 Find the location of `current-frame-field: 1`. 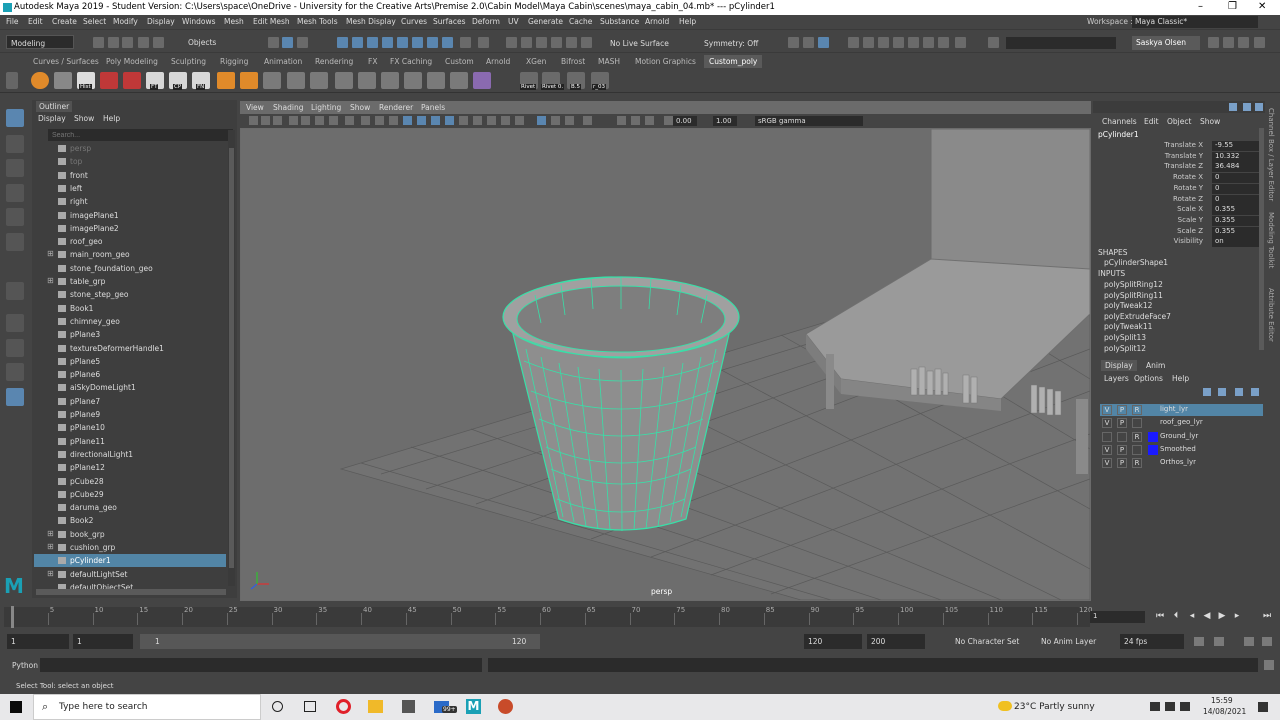

current-frame-field: 1 is located at coordinates (1117, 617).